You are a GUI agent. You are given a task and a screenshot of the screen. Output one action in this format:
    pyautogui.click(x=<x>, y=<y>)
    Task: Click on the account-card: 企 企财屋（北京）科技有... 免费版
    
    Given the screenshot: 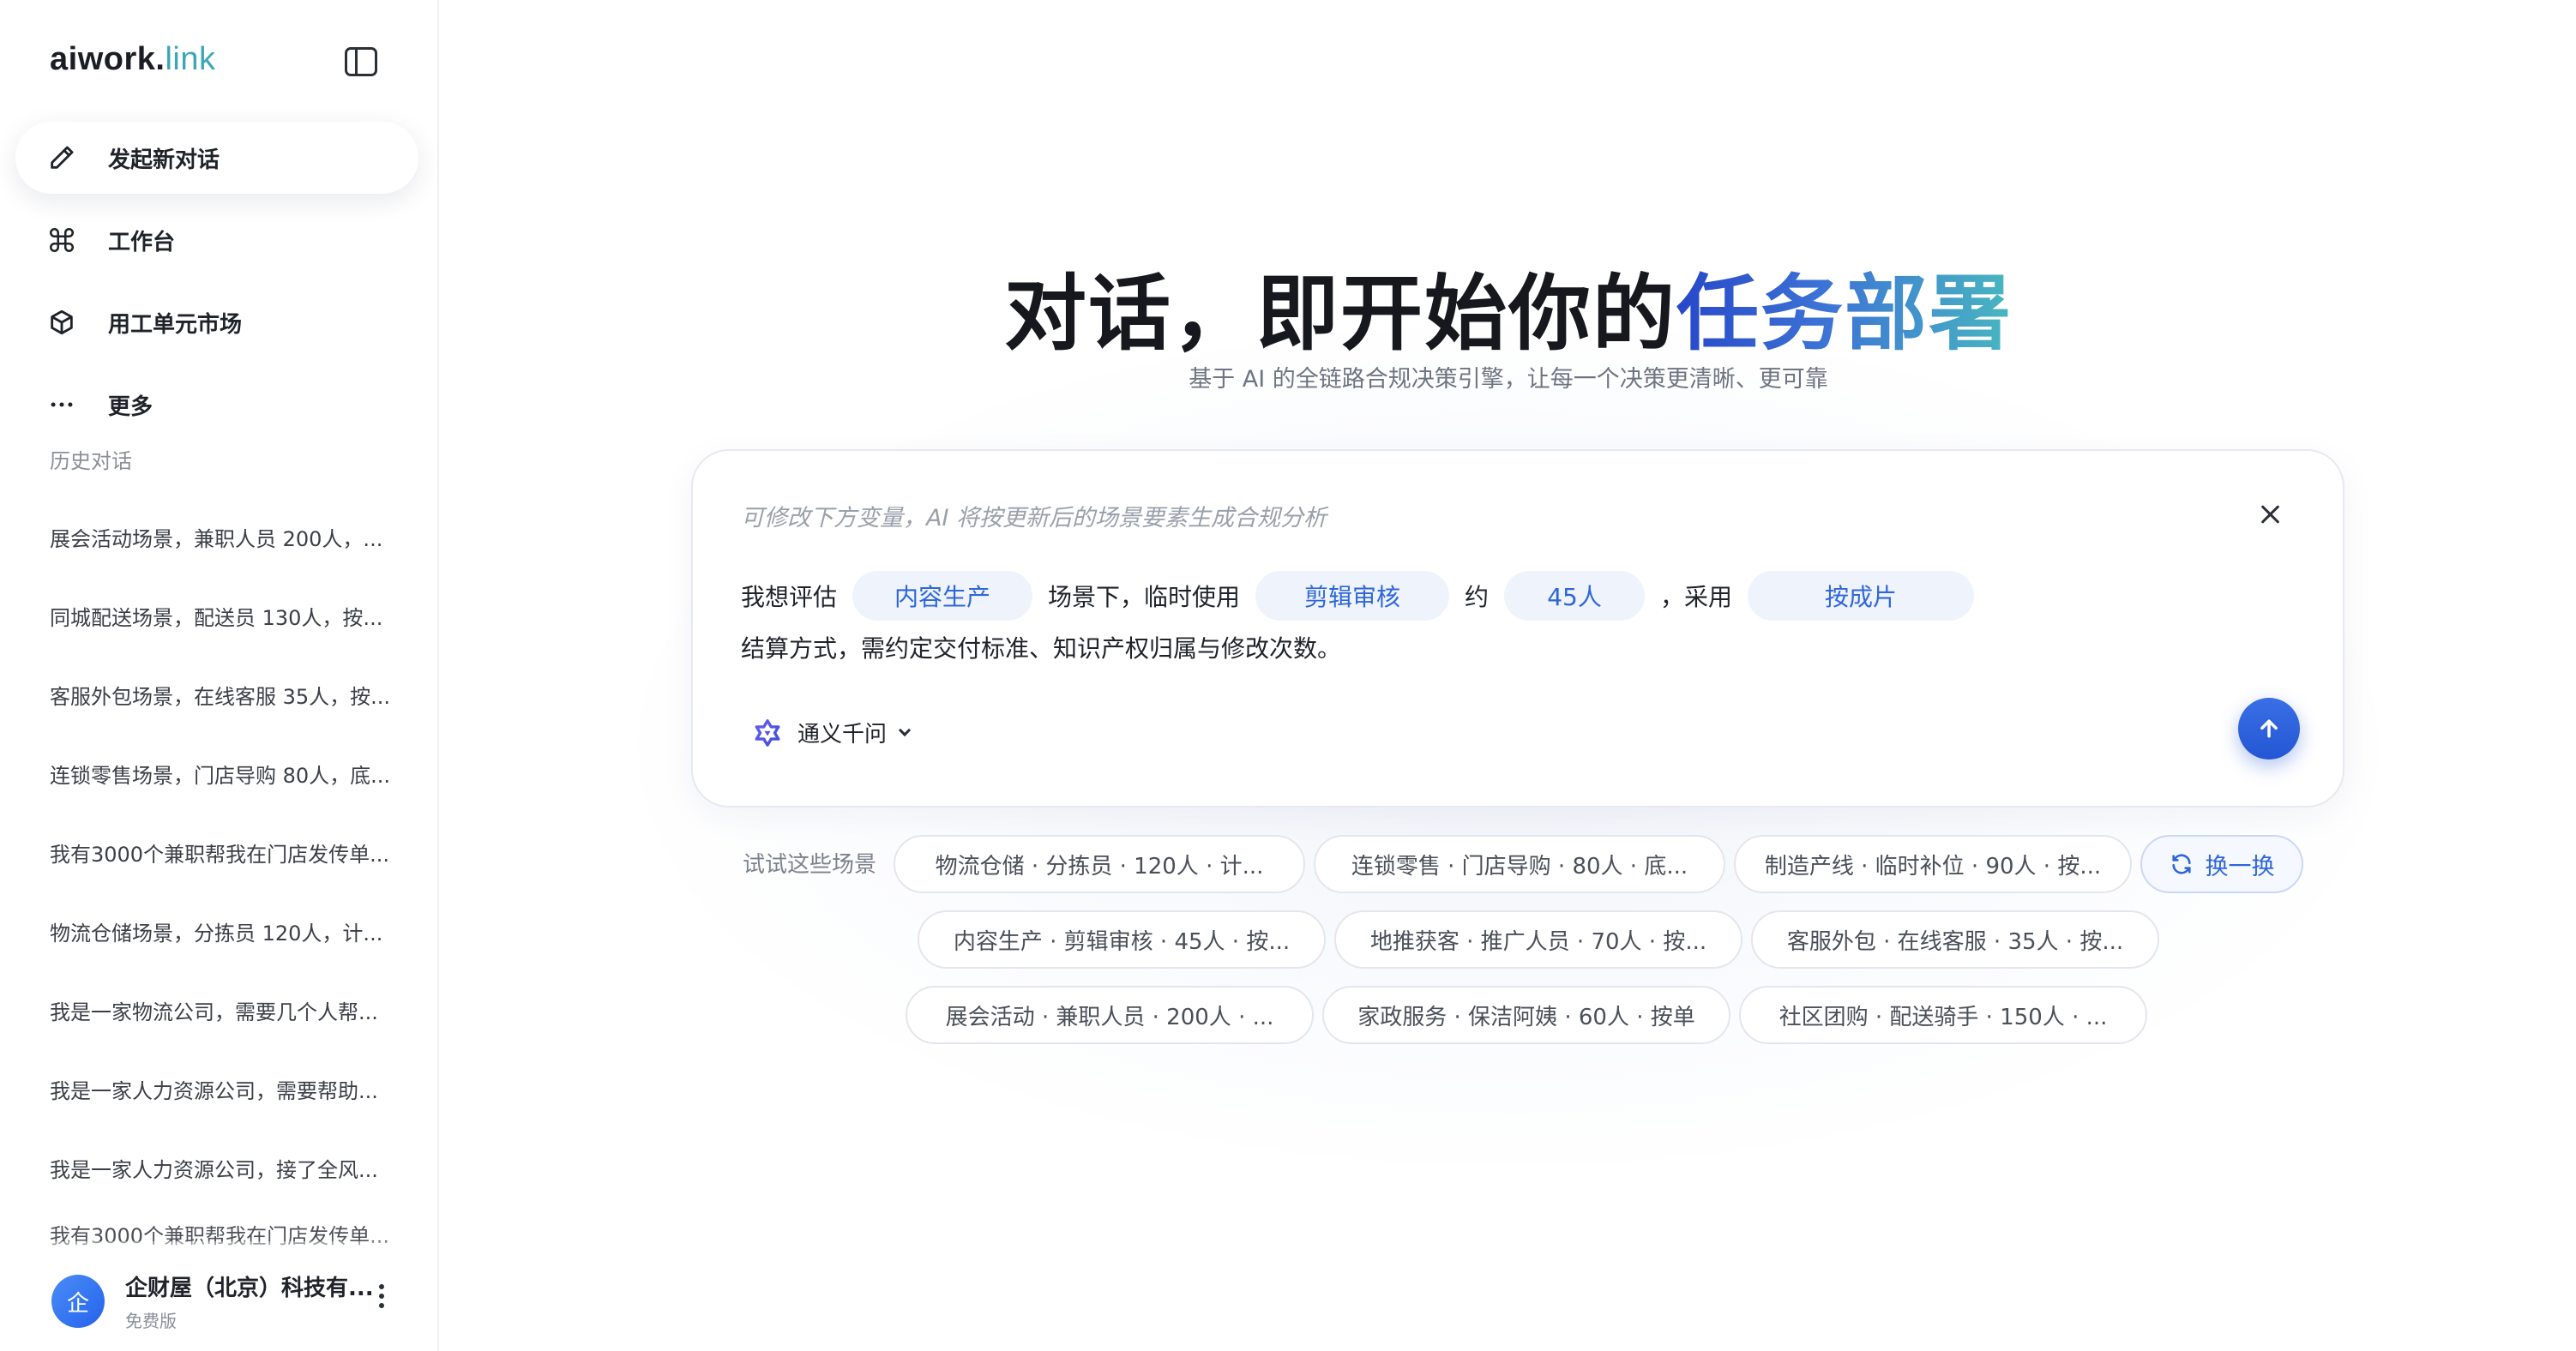 What is the action you would take?
    pyautogui.click(x=212, y=1301)
    